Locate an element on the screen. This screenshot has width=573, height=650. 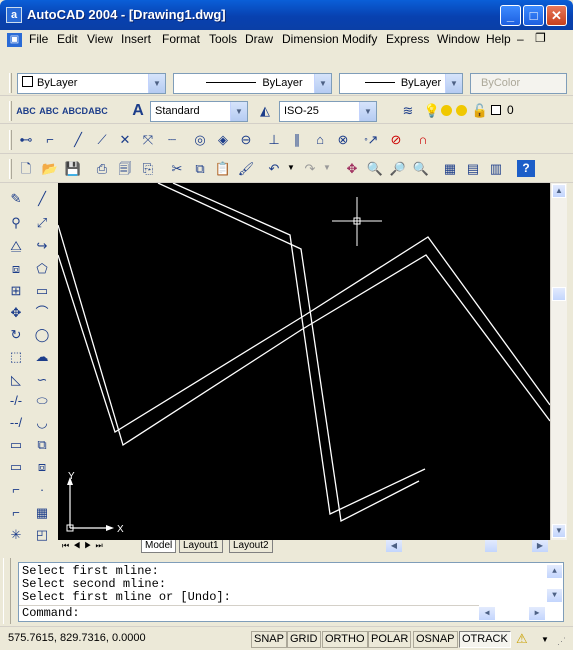
dimension-style-icon: ◭ is located at coordinates (265, 111).